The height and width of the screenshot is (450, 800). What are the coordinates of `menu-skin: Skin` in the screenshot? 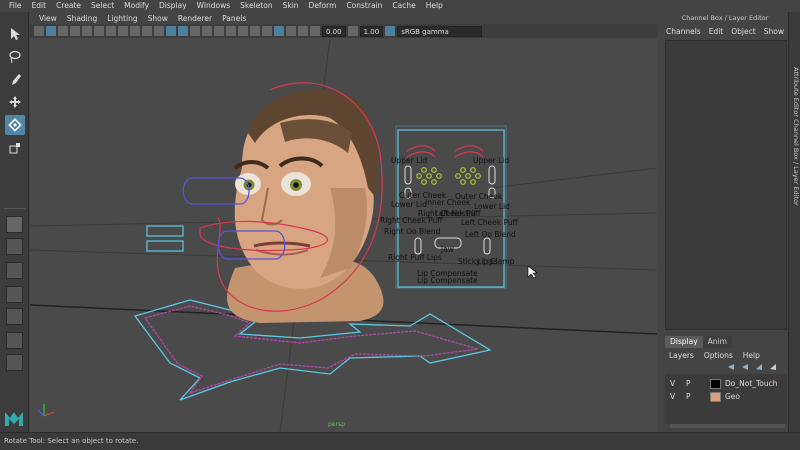 It's located at (291, 6).